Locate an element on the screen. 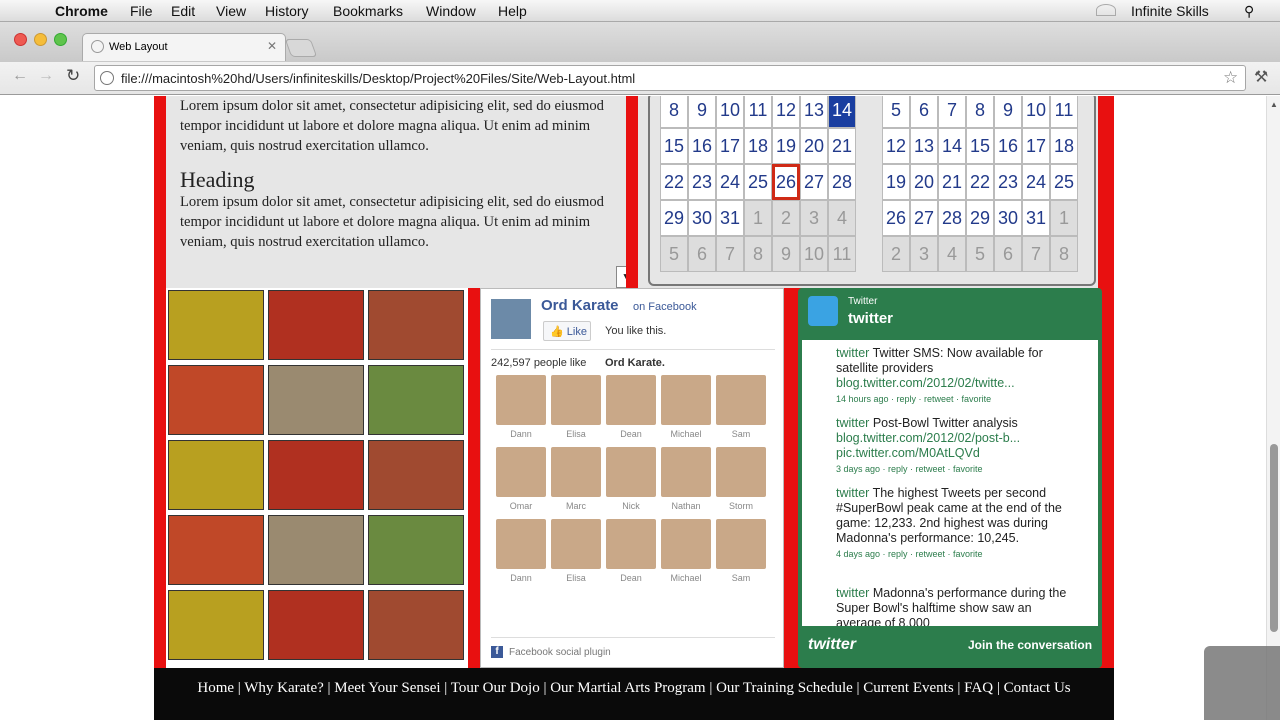 The height and width of the screenshot is (720, 1280). tab-web-layout: Web Layout ✕ is located at coordinates (184, 47).